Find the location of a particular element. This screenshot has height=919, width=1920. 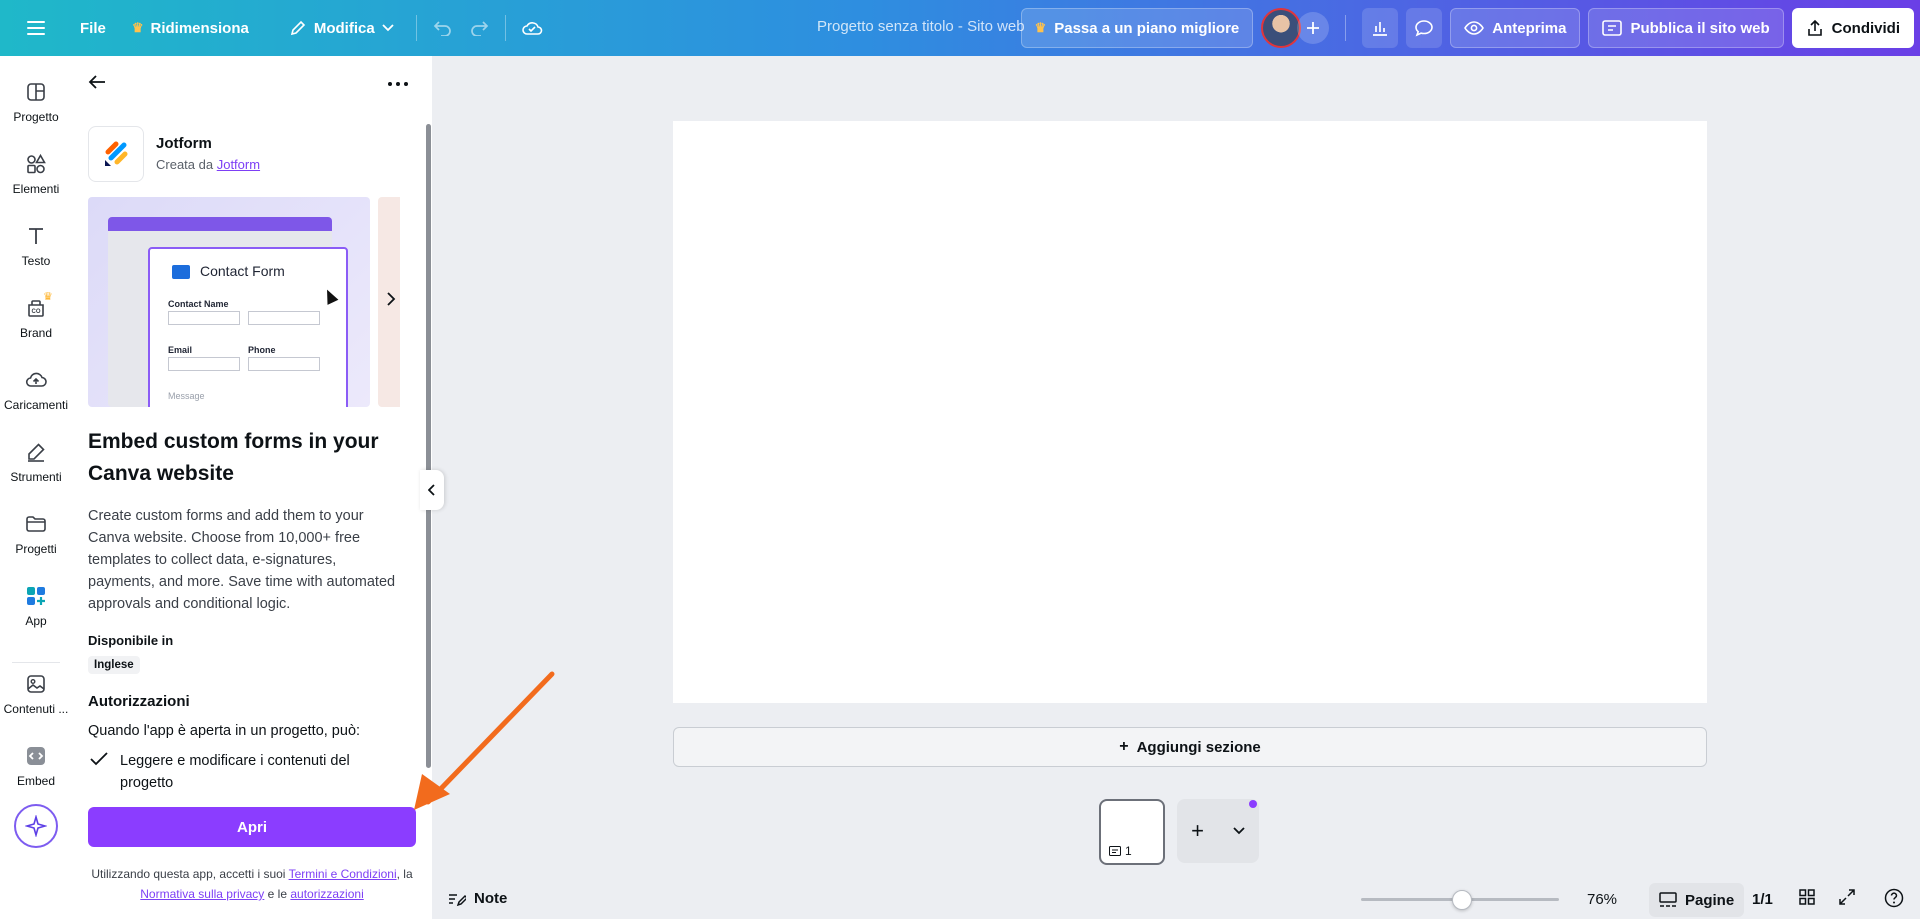

zoom-slider-handle is located at coordinates (1462, 900).